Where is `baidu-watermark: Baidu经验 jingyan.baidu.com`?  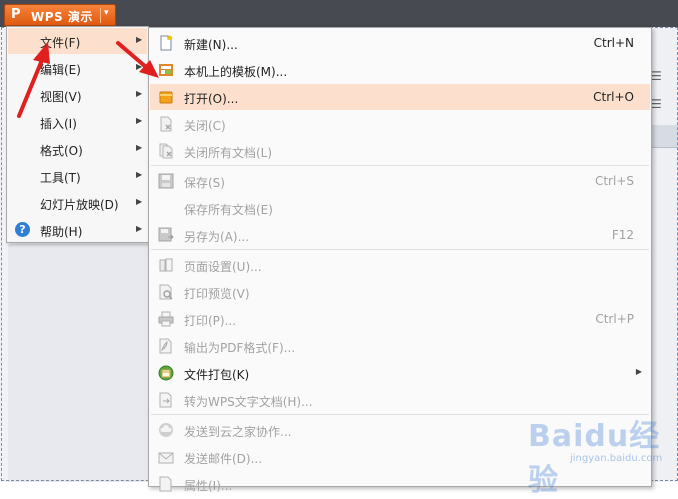
baidu-watermark: Baidu经验 jingyan.baidu.com is located at coordinates (595, 451).